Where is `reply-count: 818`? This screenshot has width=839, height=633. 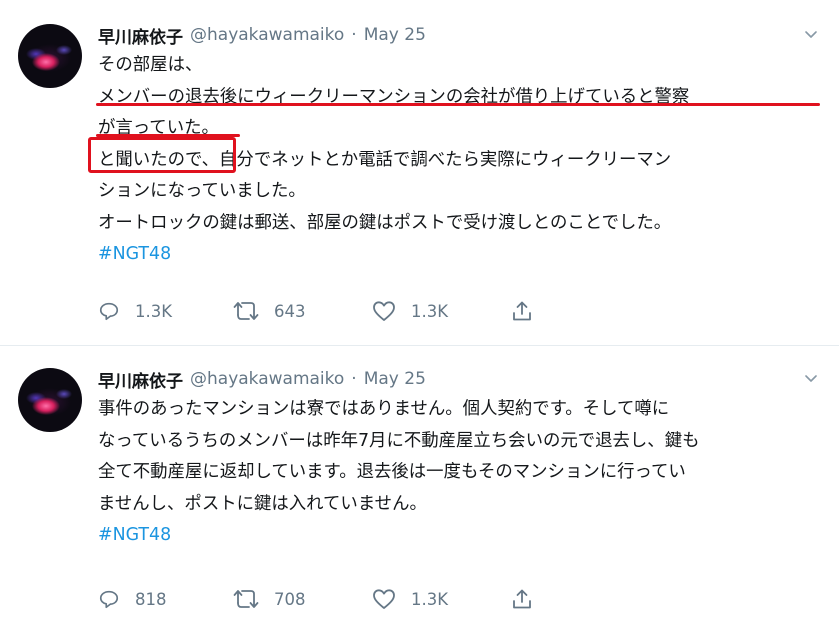
reply-count: 818 is located at coordinates (151, 599).